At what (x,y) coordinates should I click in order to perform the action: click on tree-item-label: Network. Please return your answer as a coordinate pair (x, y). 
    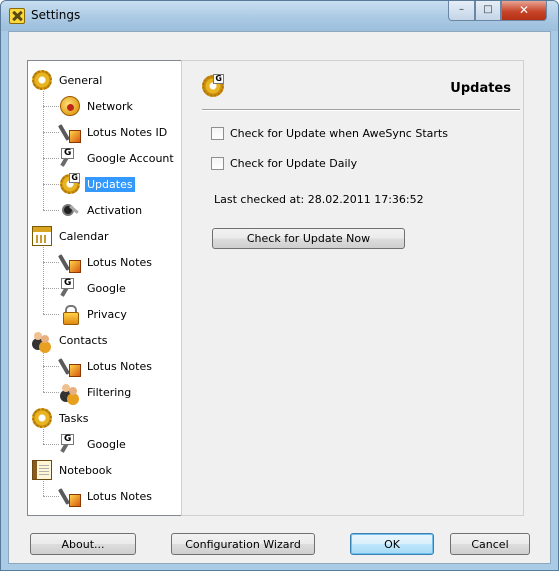
    Looking at the image, I should click on (110, 106).